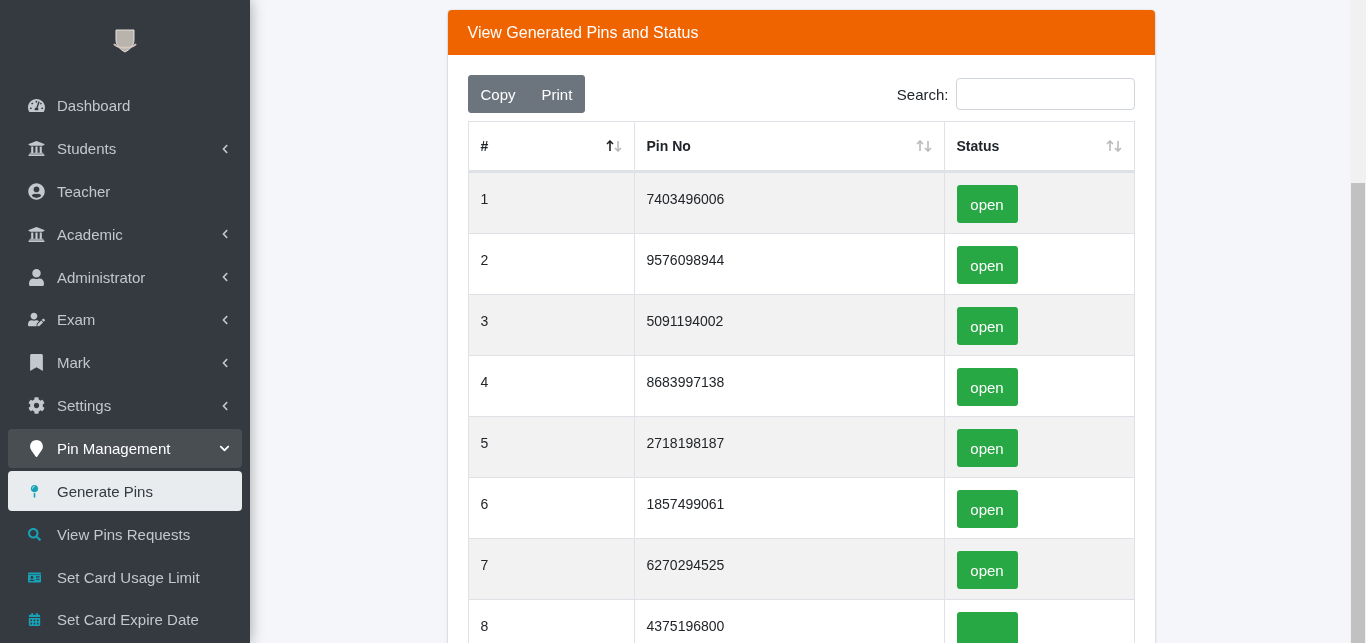 This screenshot has height=643, width=1366. I want to click on table-cell-text: 4375196800, so click(686, 625).